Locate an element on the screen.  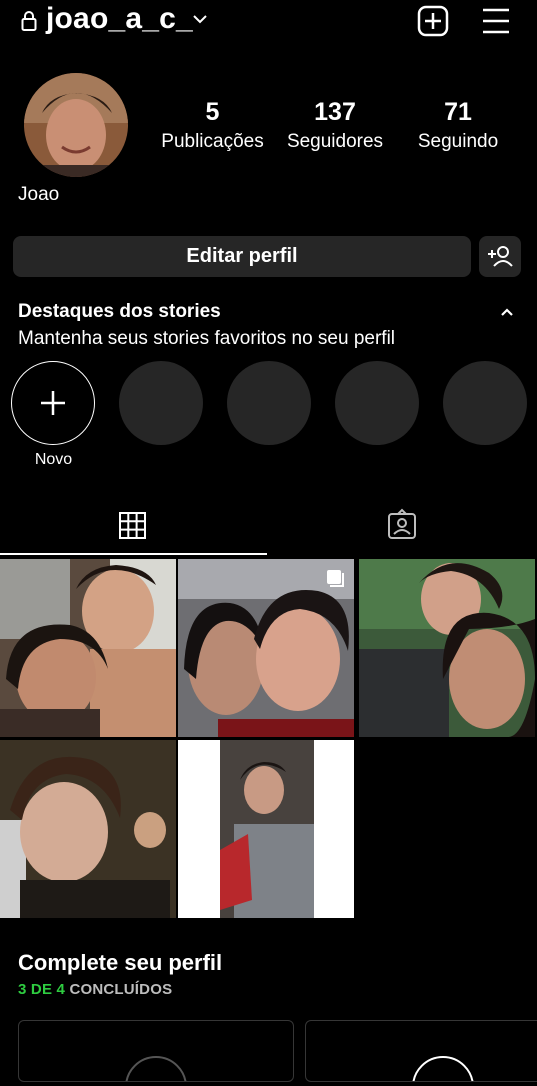
username-title: joao_a_c_ is located at coordinates (119, 19).